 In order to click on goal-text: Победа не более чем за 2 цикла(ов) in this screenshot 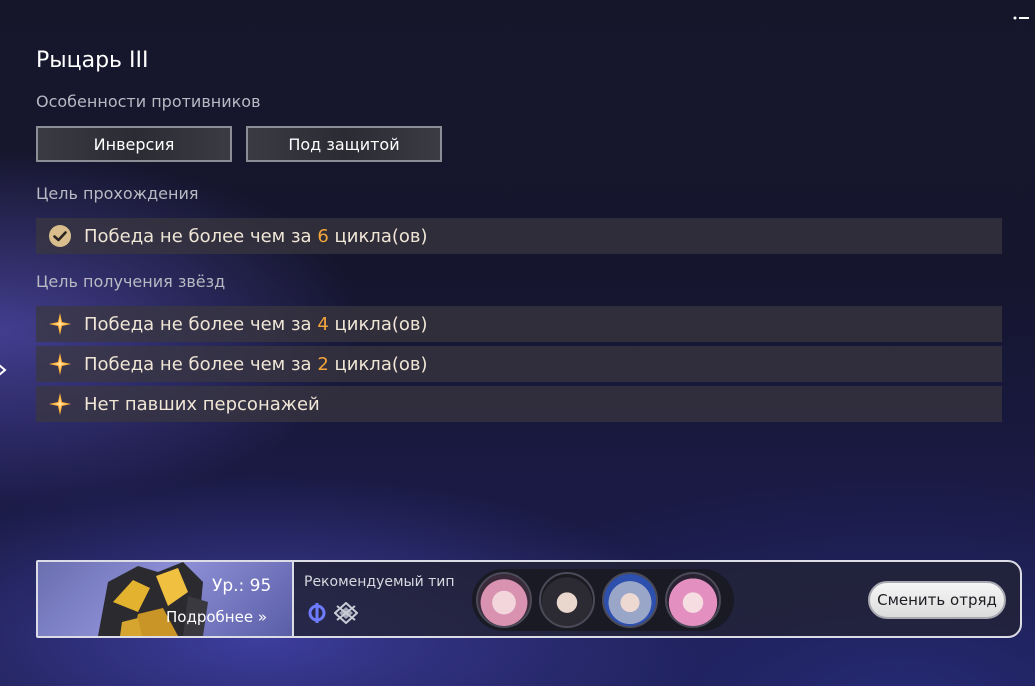, I will do `click(256, 364)`.